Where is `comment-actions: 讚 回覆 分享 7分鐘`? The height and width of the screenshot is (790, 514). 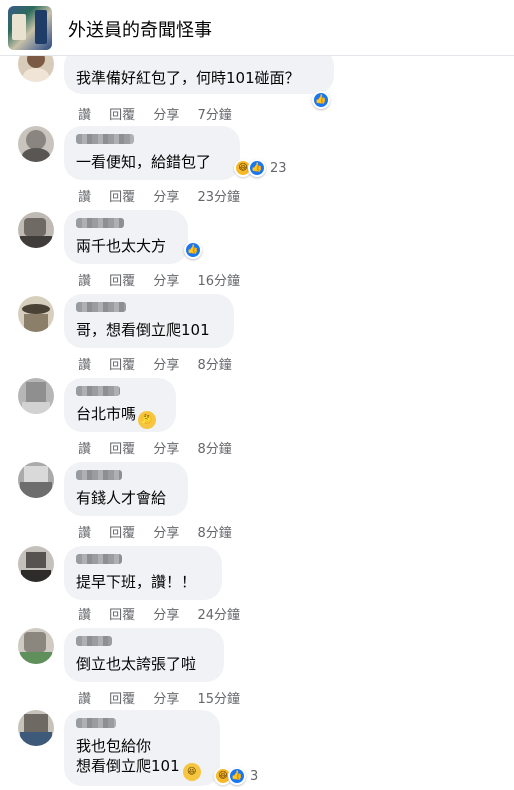
comment-actions: 讚 回覆 分享 7分鐘 is located at coordinates (162, 113).